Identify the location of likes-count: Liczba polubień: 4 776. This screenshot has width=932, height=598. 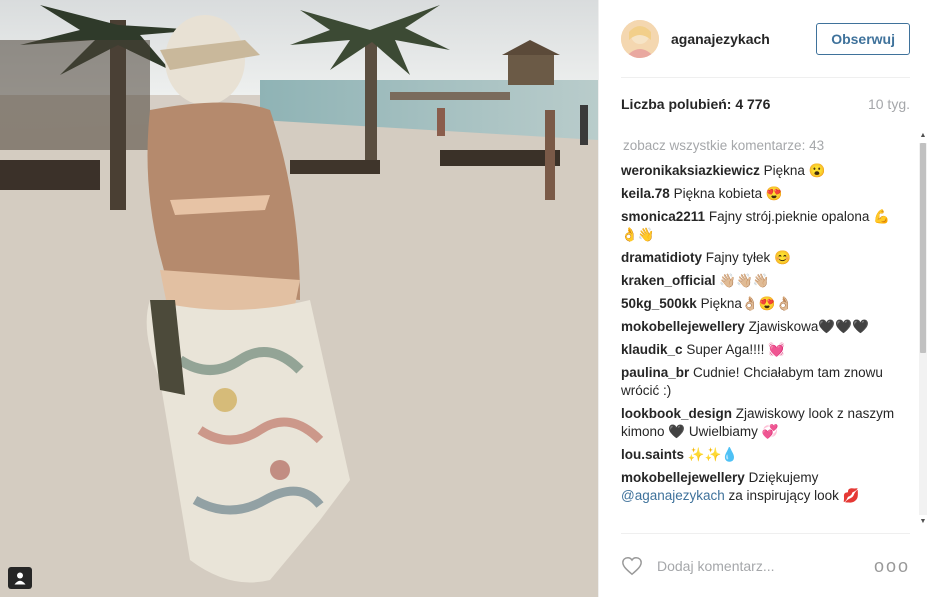
(695, 104).